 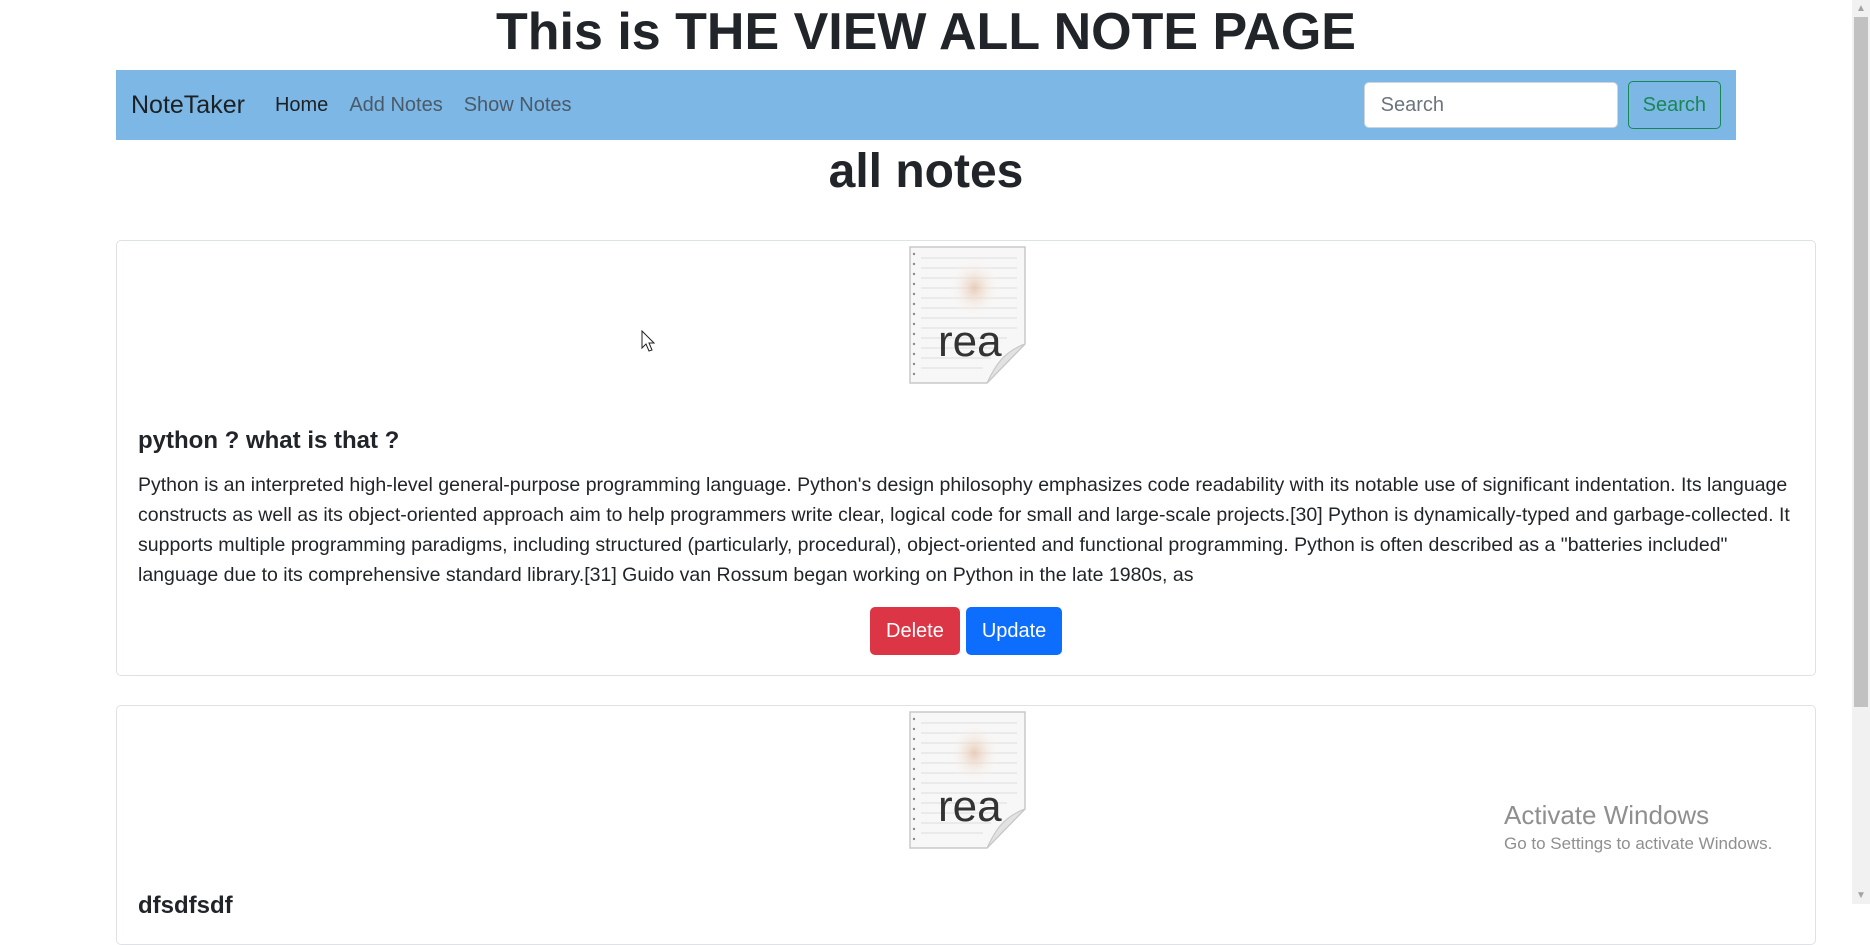 What do you see at coordinates (395, 105) in the screenshot?
I see `nav-link-add-notes: Add Notes` at bounding box center [395, 105].